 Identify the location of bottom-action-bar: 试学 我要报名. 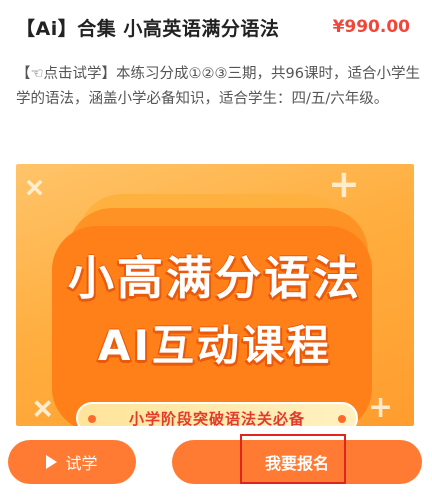
(216, 464).